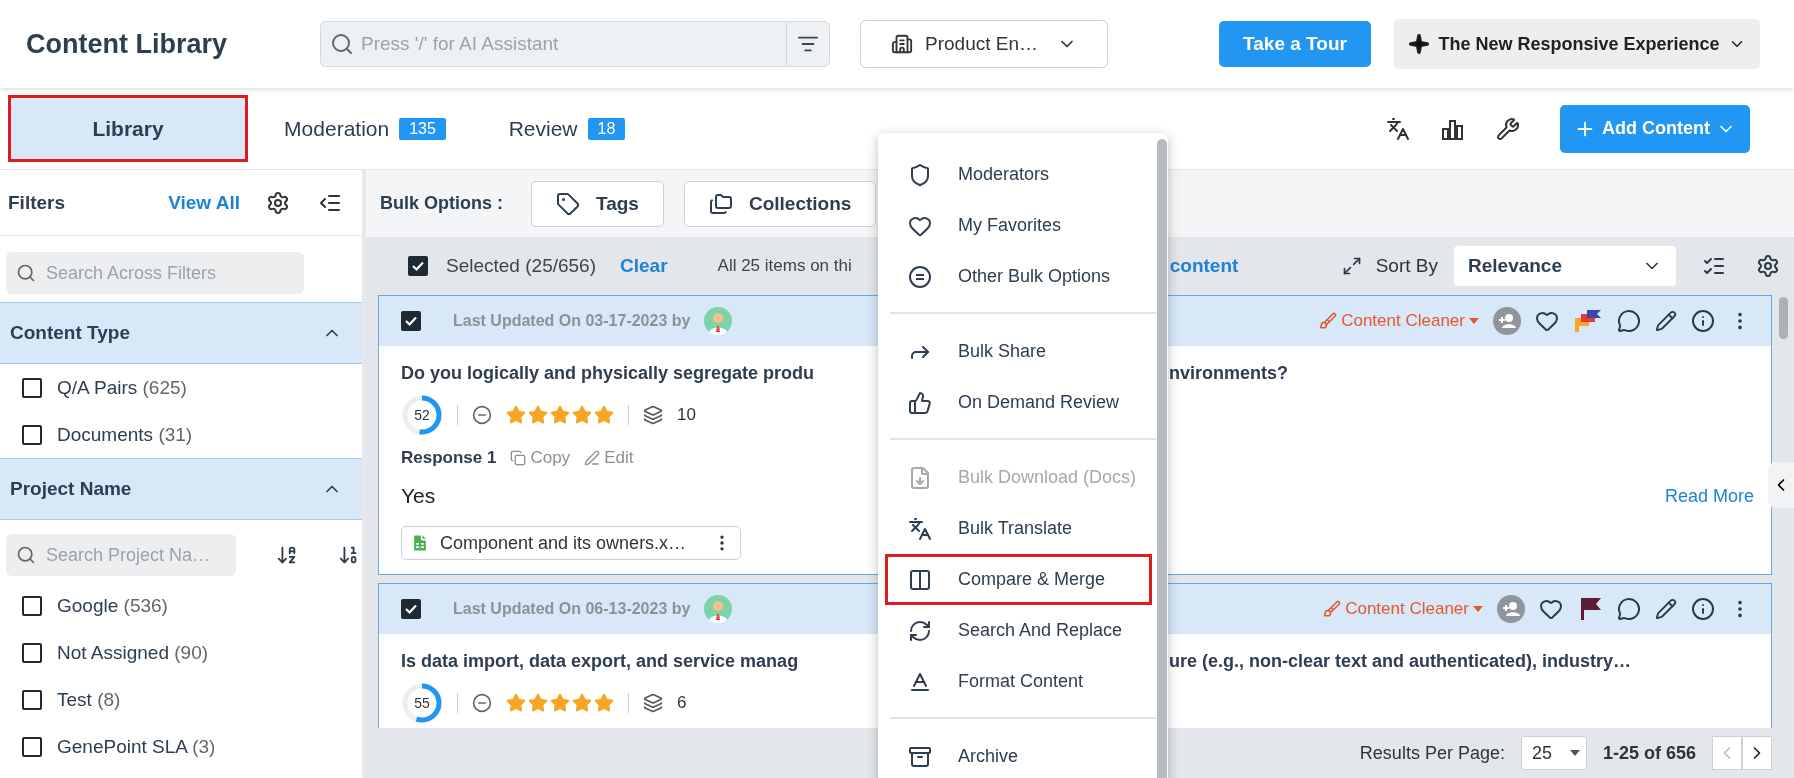 This screenshot has width=1794, height=778. Describe the element at coordinates (553, 44) in the screenshot. I see `search-field: Press '/' for AI Assistant` at that location.